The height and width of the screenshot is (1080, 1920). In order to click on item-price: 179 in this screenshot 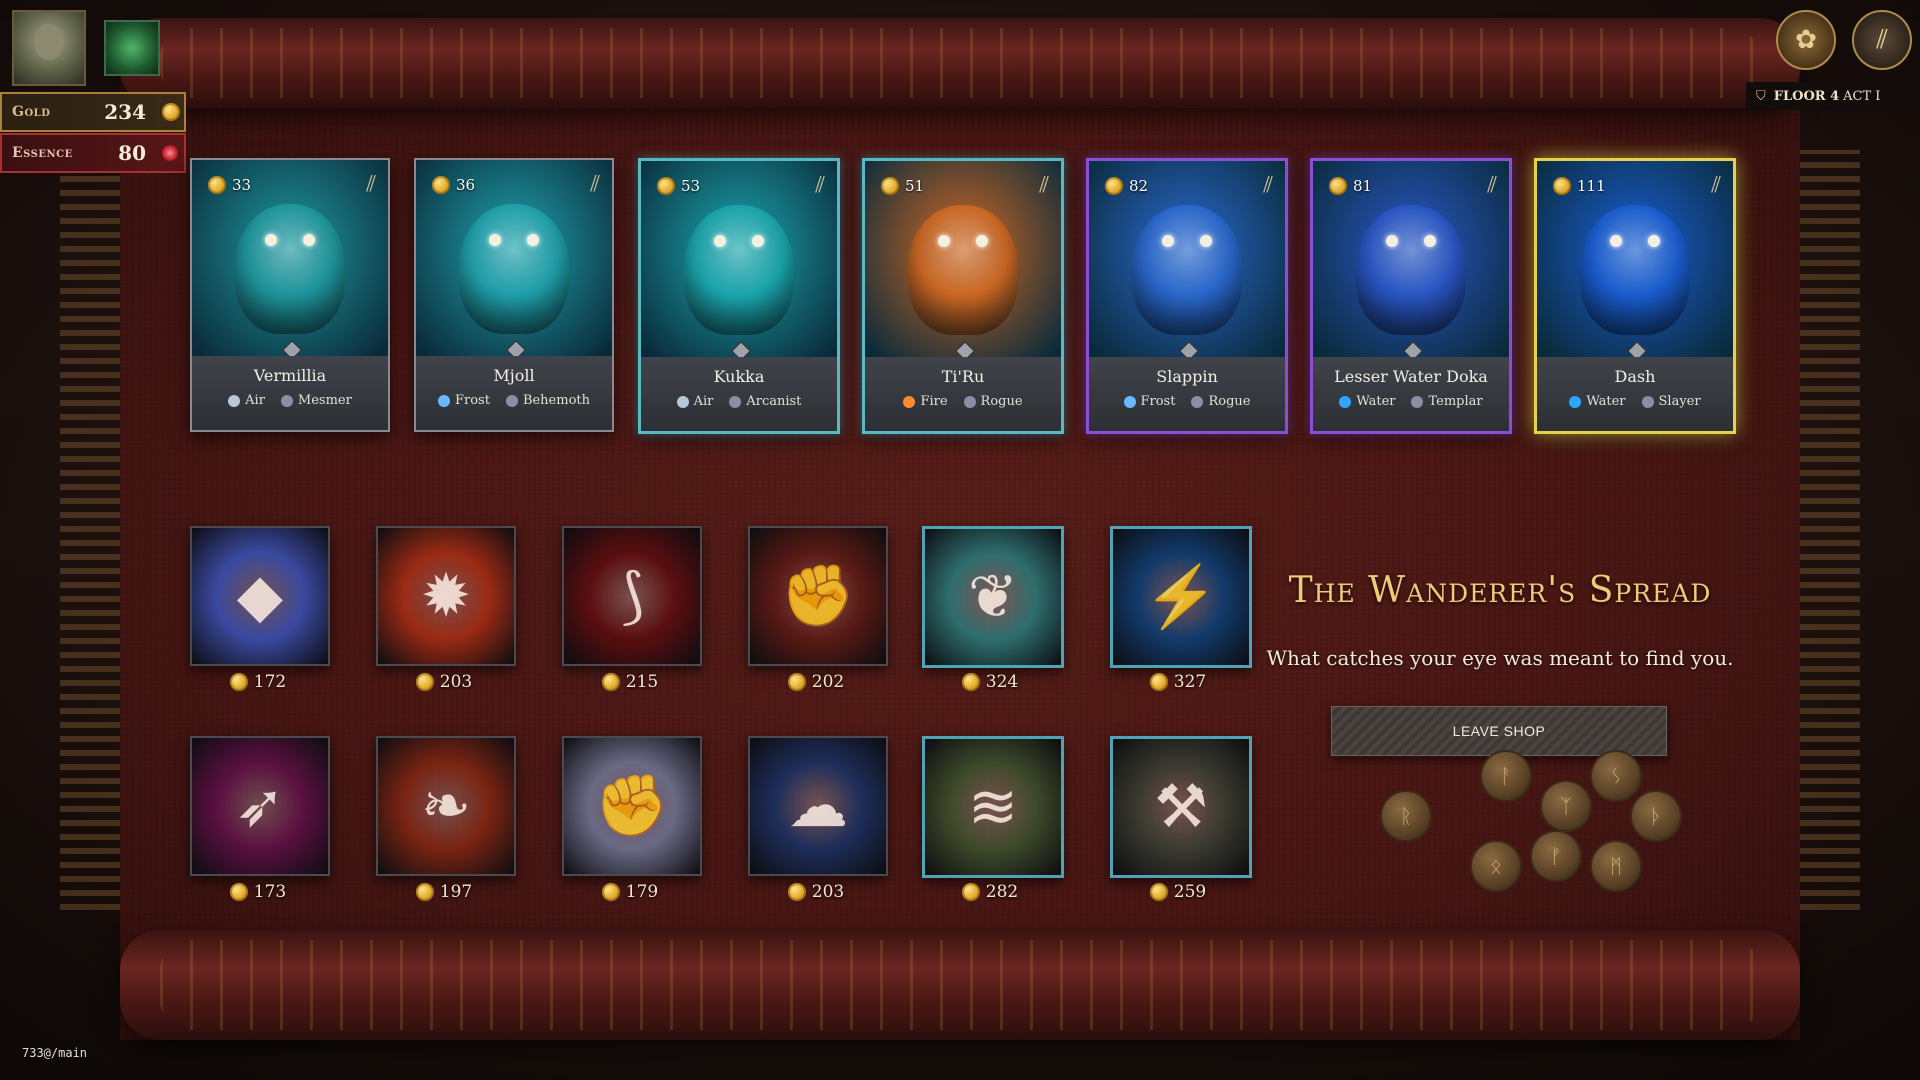, I will do `click(630, 892)`.